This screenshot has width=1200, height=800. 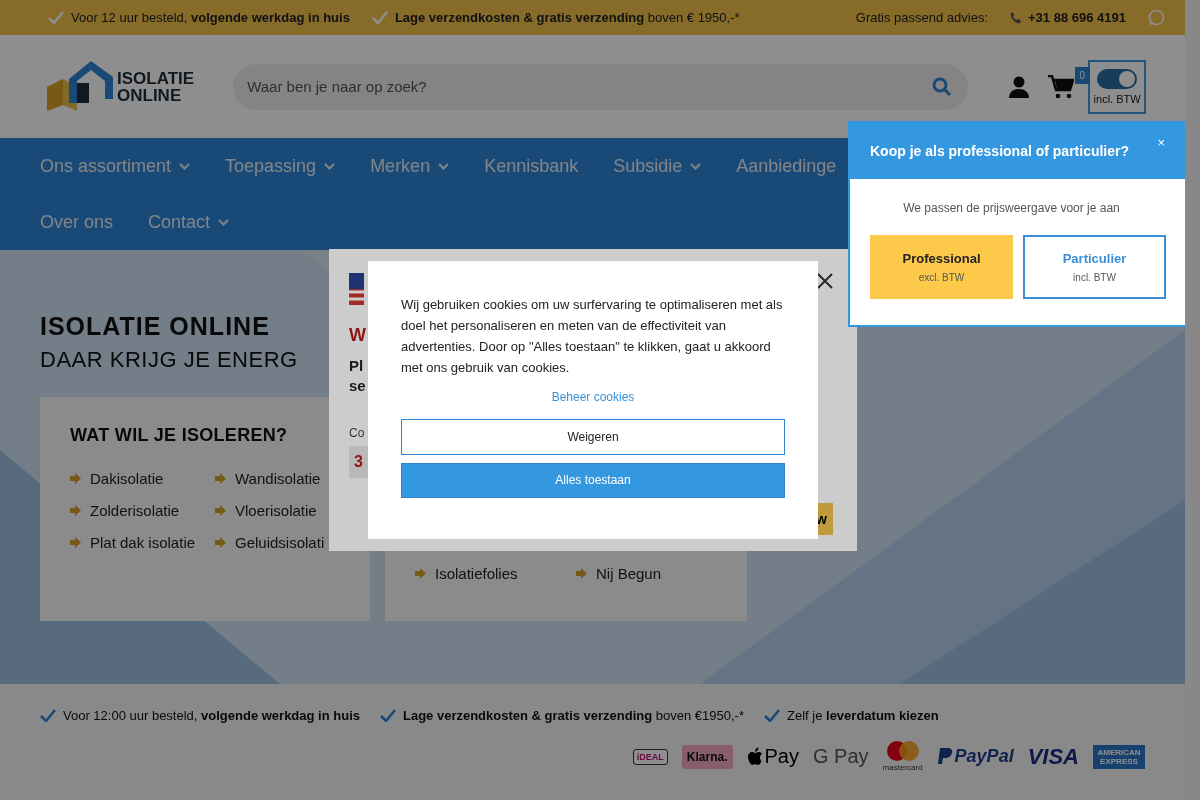 What do you see at coordinates (1117, 98) in the screenshot?
I see `toggle-label: incl. BTW` at bounding box center [1117, 98].